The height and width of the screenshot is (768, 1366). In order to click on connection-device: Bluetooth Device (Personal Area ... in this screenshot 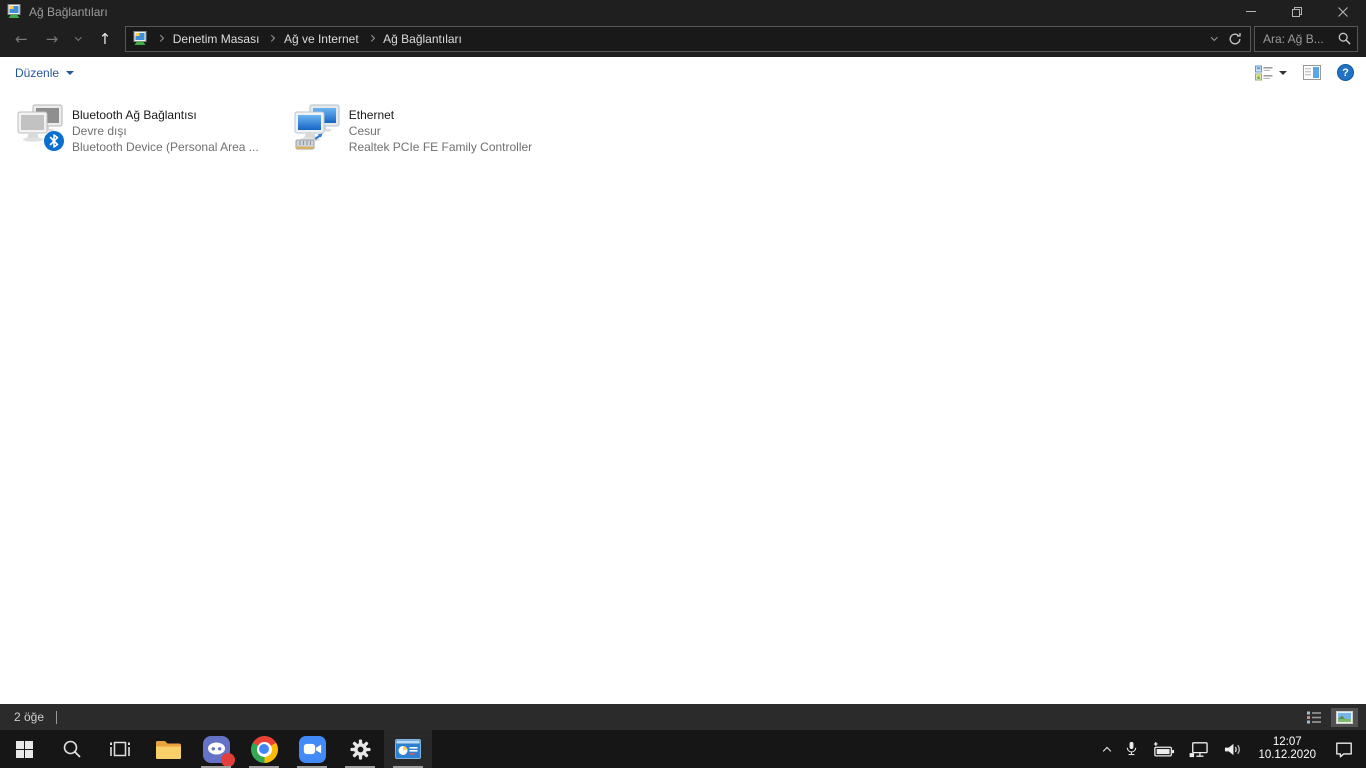, I will do `click(165, 147)`.